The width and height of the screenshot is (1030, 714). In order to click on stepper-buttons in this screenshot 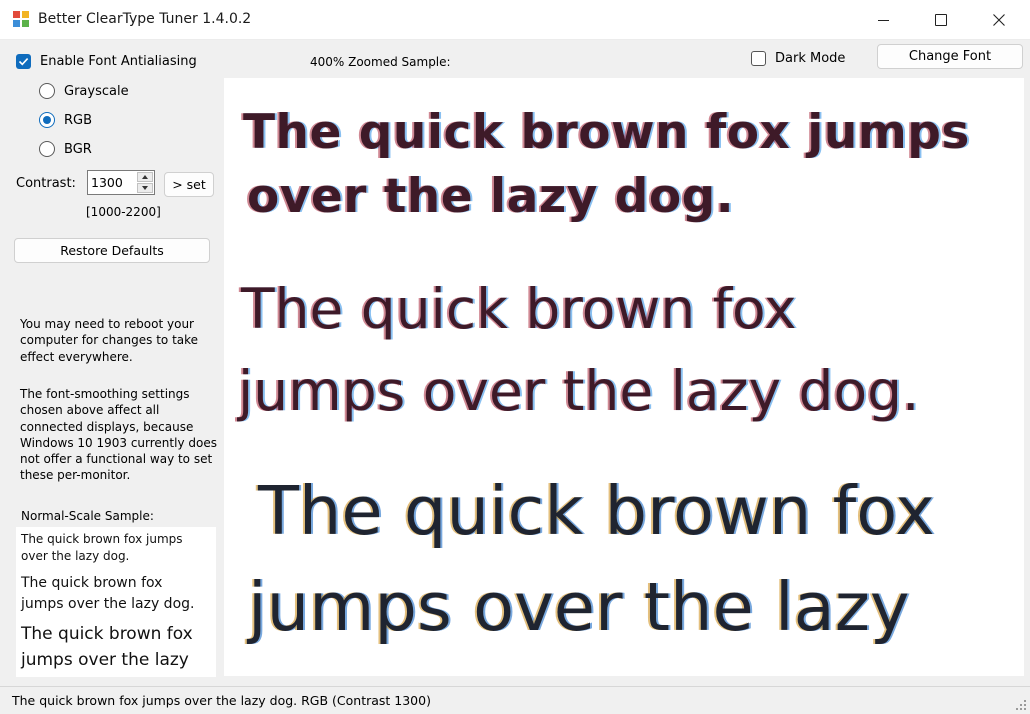, I will do `click(145, 182)`.